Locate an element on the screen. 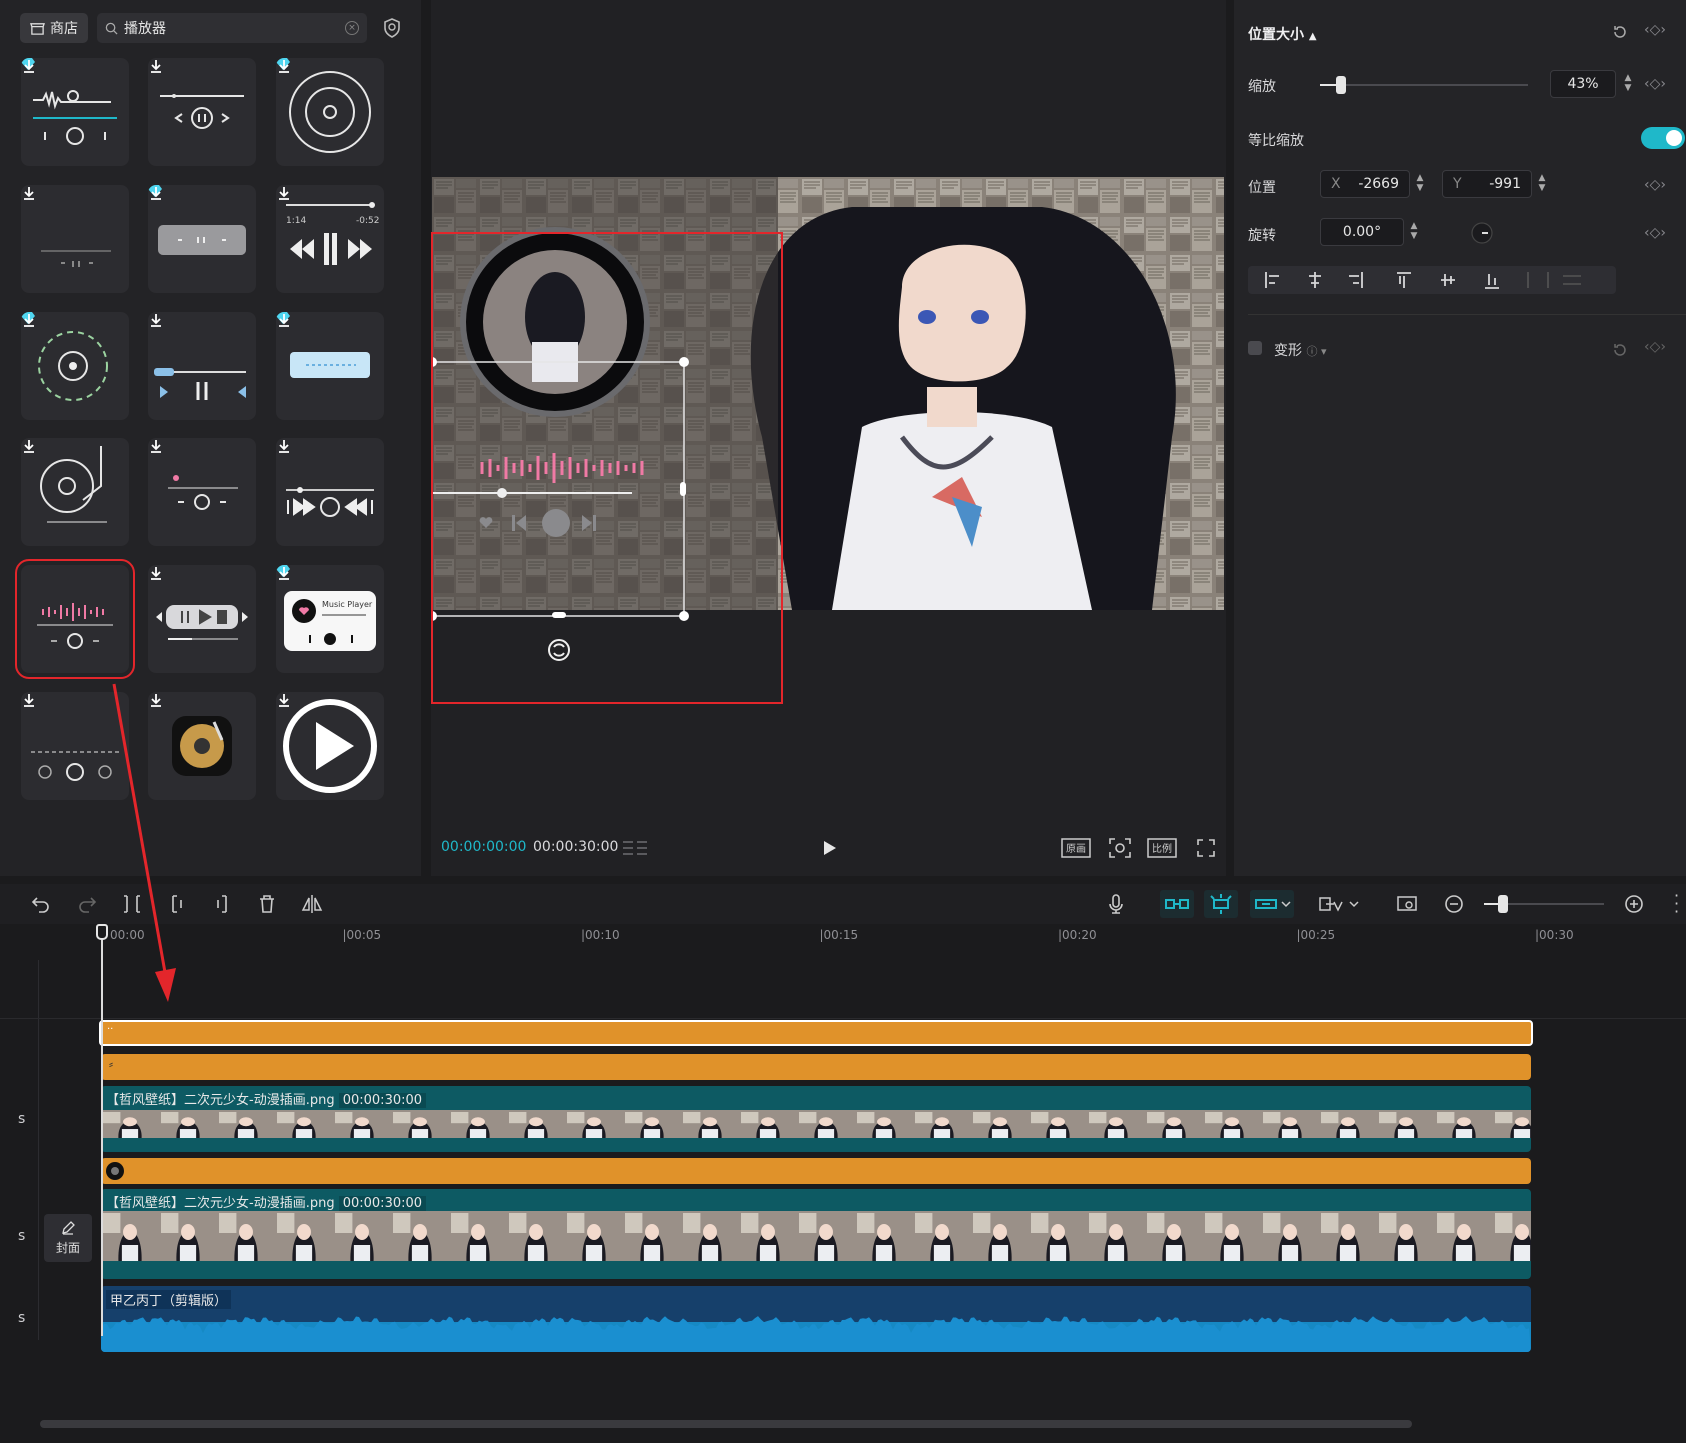 The image size is (1686, 1443). redo-icon is located at coordinates (87, 904).